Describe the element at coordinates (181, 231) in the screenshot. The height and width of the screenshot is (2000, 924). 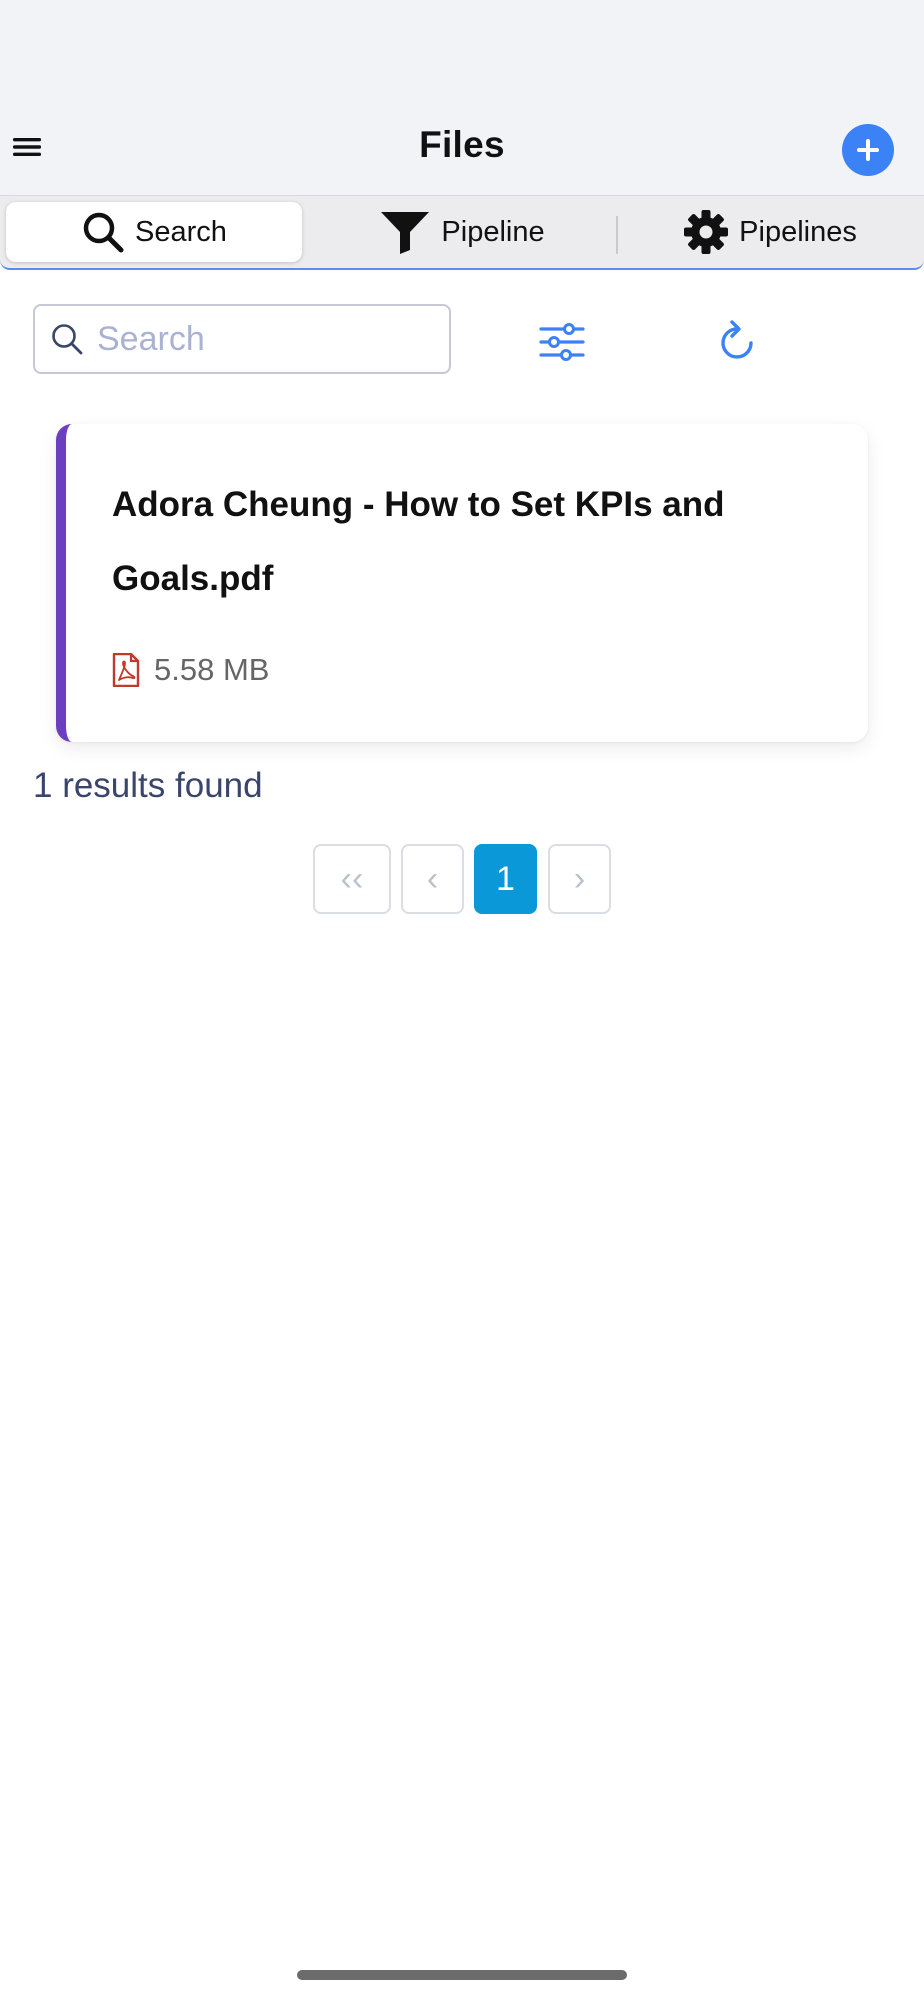
I see `tab-search-label: Search` at that location.